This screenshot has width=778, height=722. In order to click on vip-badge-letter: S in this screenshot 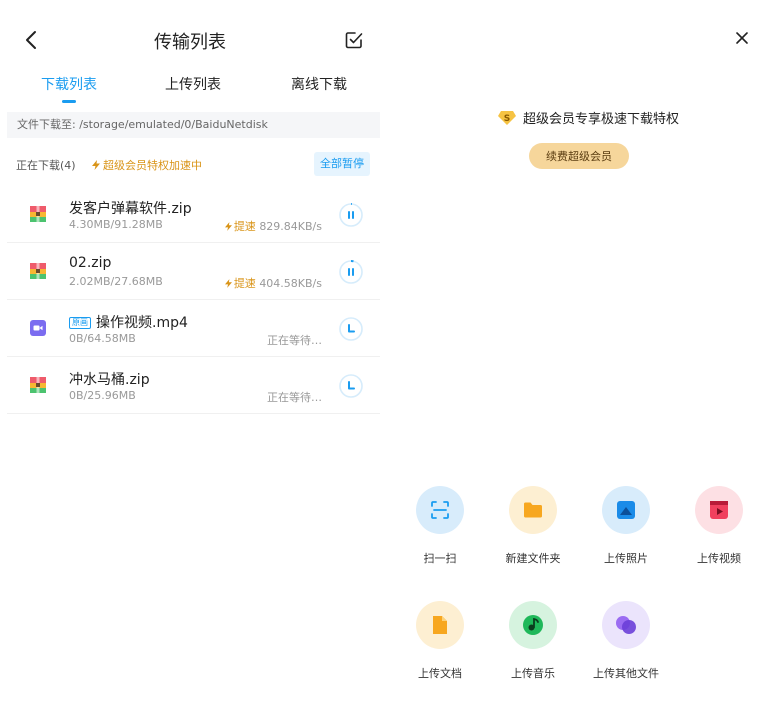, I will do `click(507, 119)`.